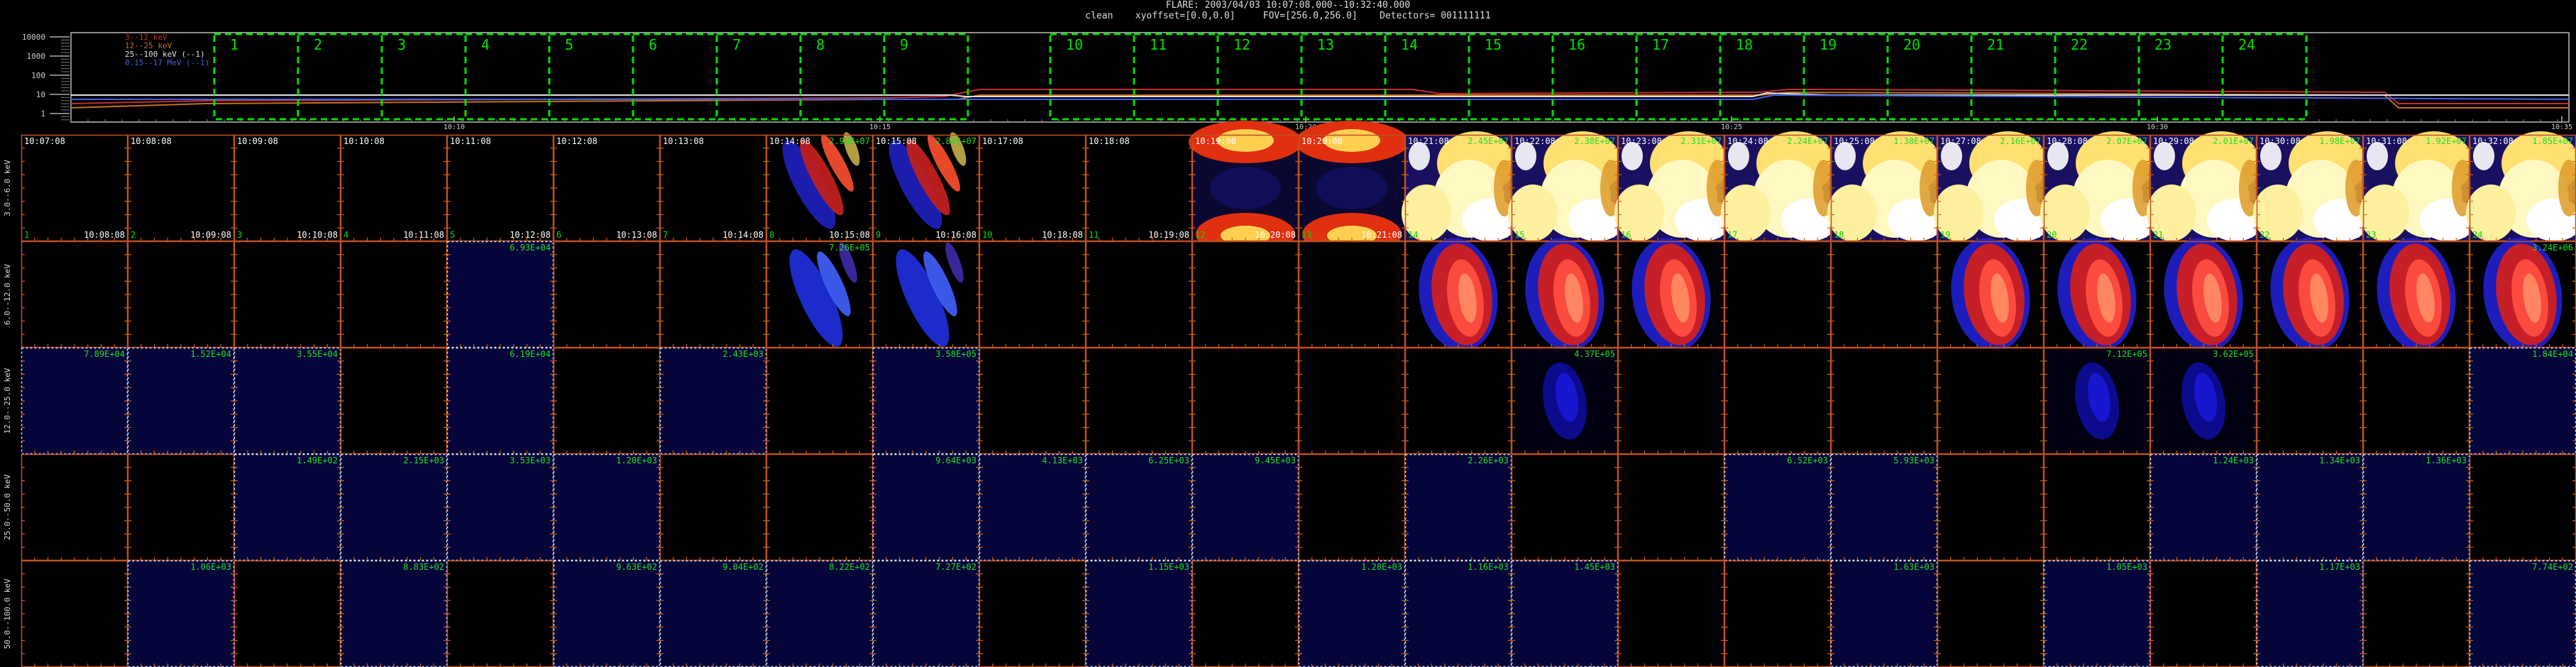 The image size is (2576, 667). Describe the element at coordinates (2311, 186) in the screenshot. I see `image-panel: 1.98E+07 10:30:08 10:31:08 22` at that location.